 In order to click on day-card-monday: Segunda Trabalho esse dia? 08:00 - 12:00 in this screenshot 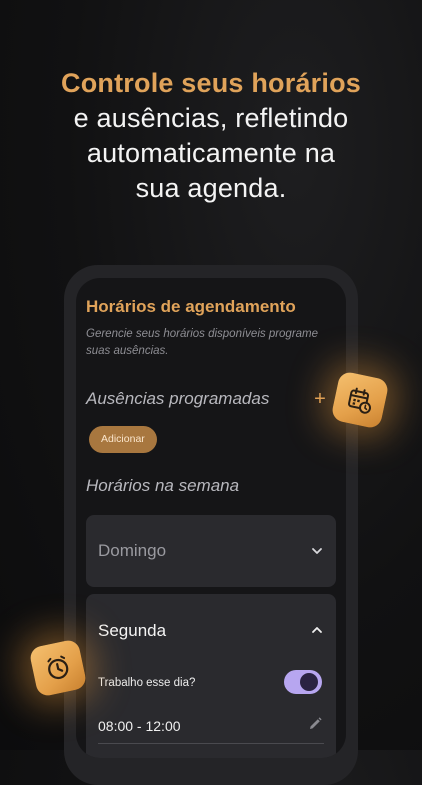, I will do `click(211, 676)`.